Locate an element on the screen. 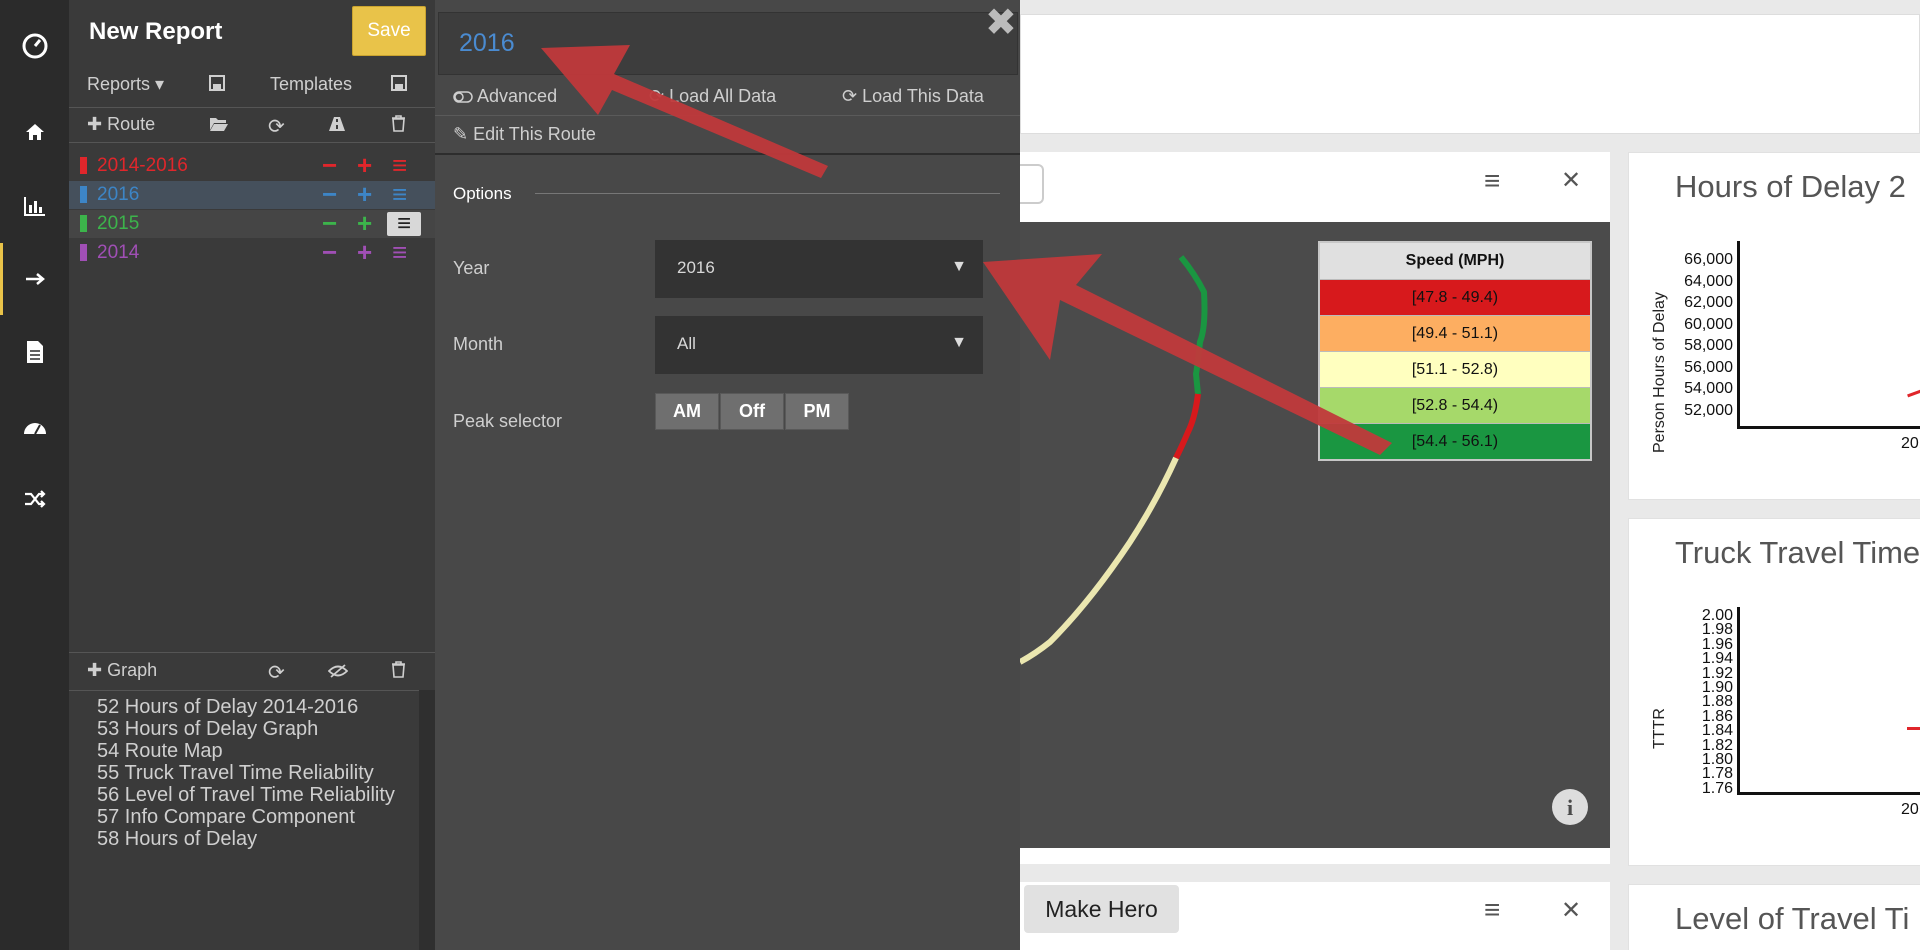 The image size is (1920, 950). month-label: Month is located at coordinates (478, 344).